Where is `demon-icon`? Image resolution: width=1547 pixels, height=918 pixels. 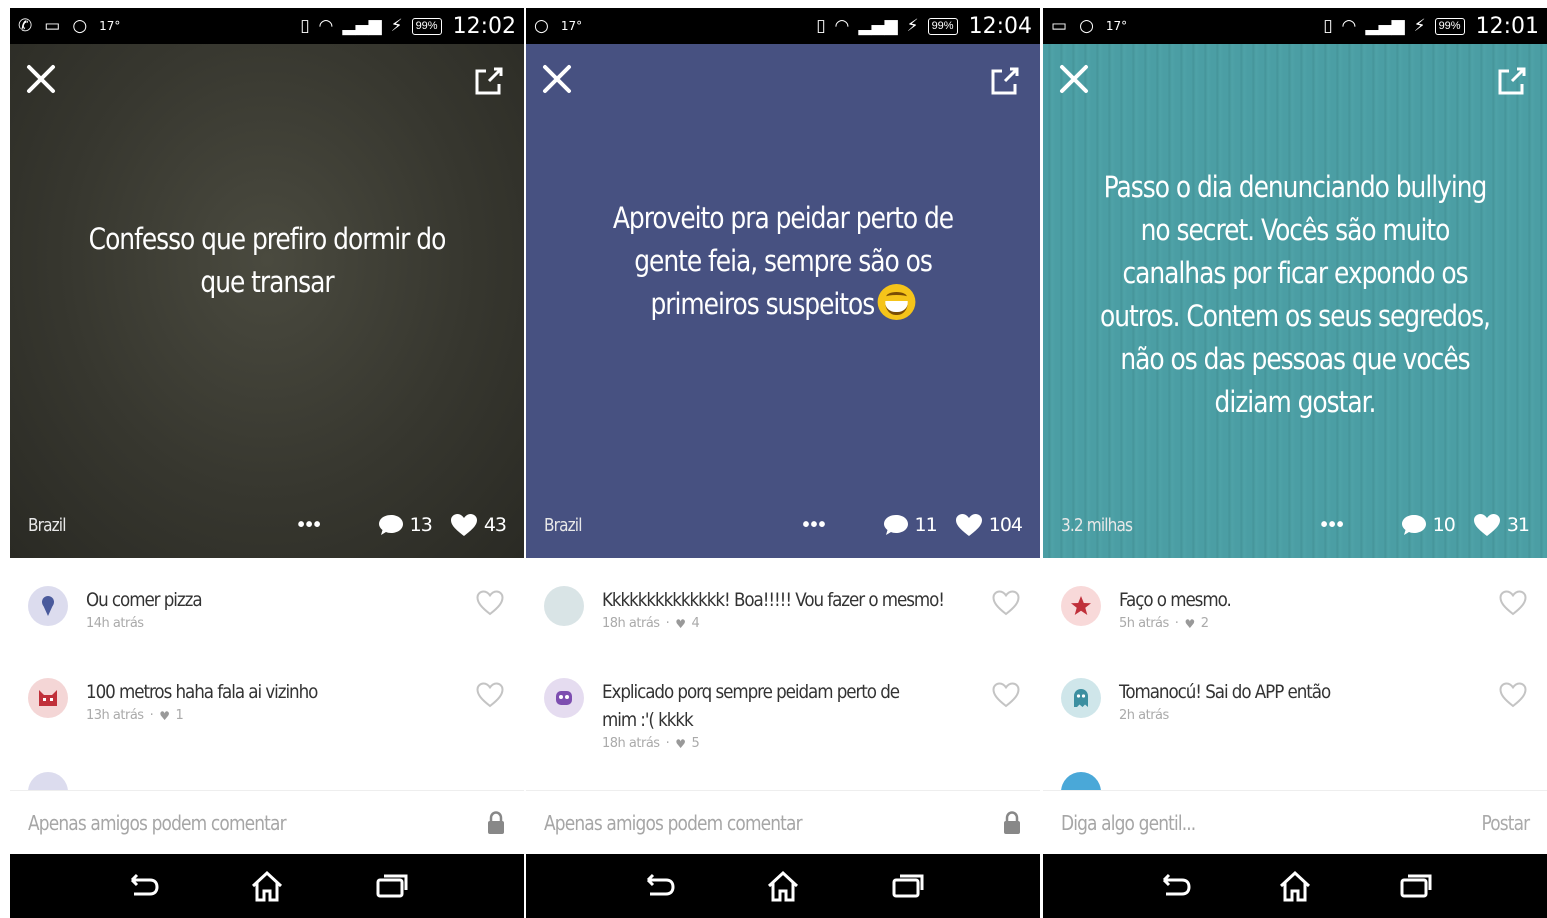 demon-icon is located at coordinates (48, 698).